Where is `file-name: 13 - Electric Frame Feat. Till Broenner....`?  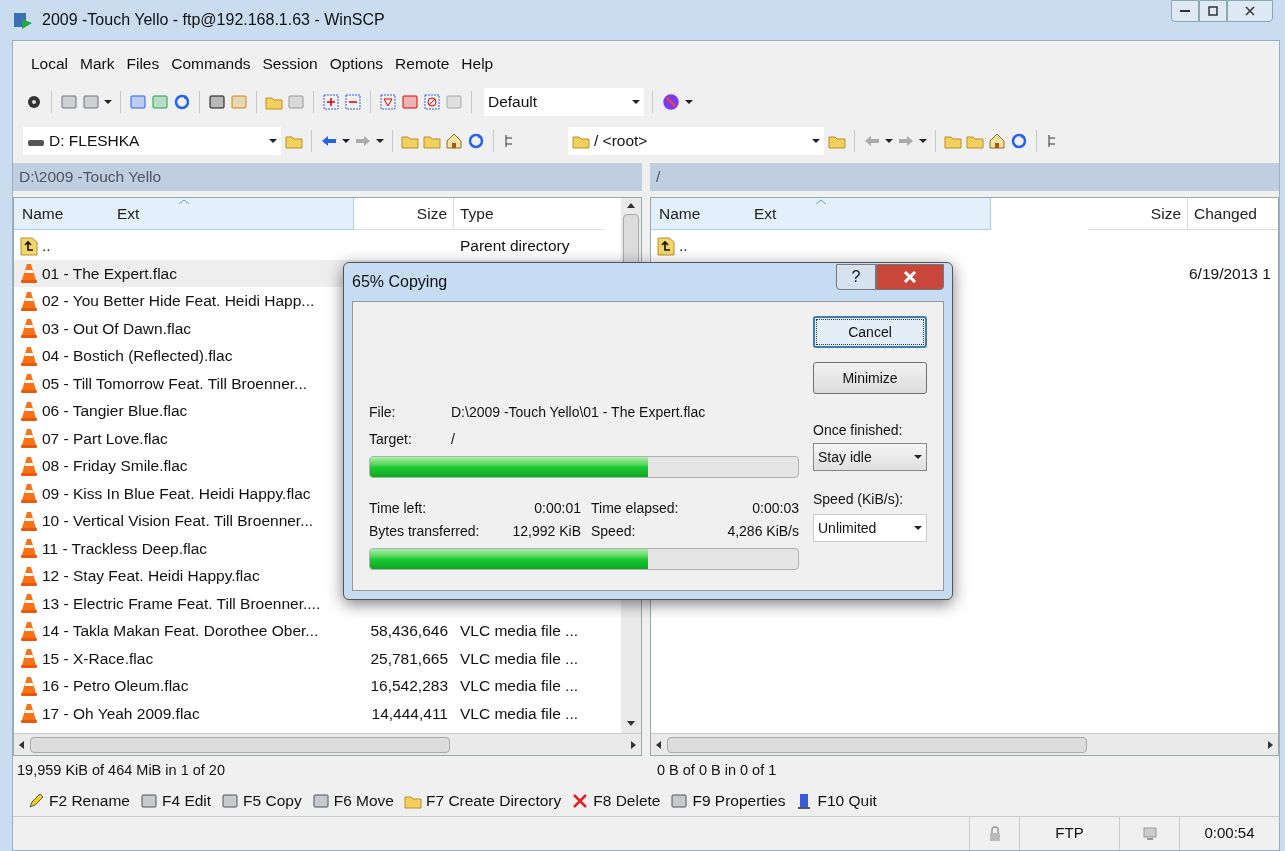 file-name: 13 - Electric Frame Feat. Till Broenner.... is located at coordinates (181, 603).